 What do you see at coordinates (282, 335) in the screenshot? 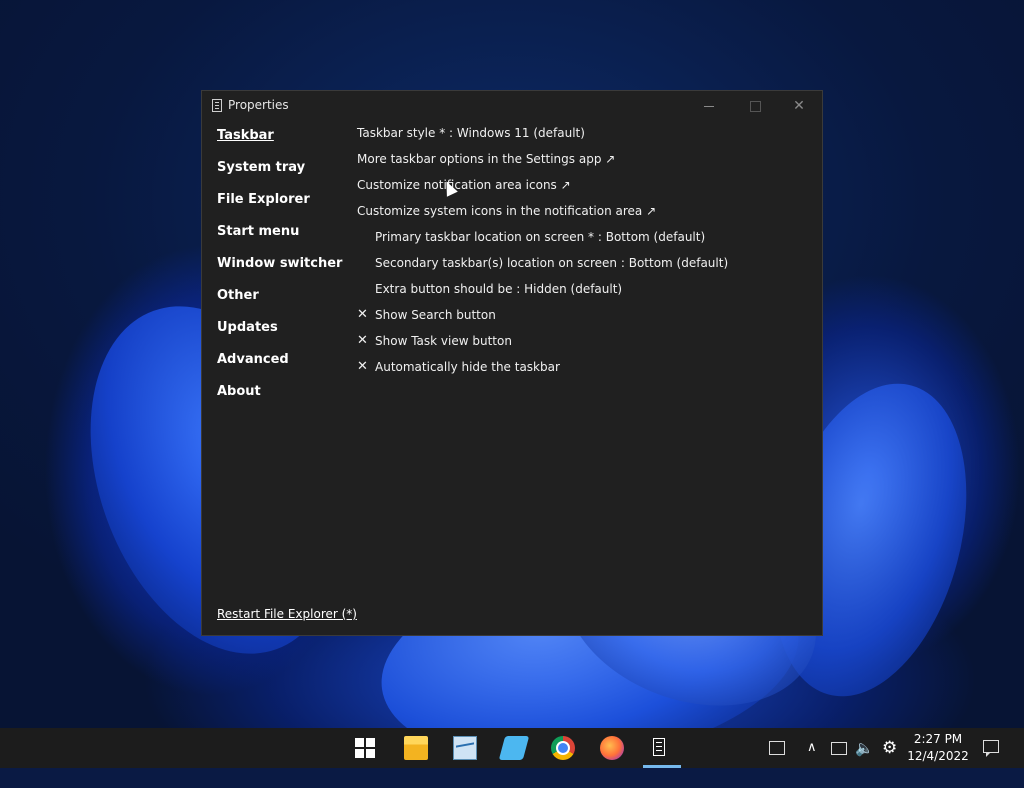
I see `sidebar-item-updates: Updates` at bounding box center [282, 335].